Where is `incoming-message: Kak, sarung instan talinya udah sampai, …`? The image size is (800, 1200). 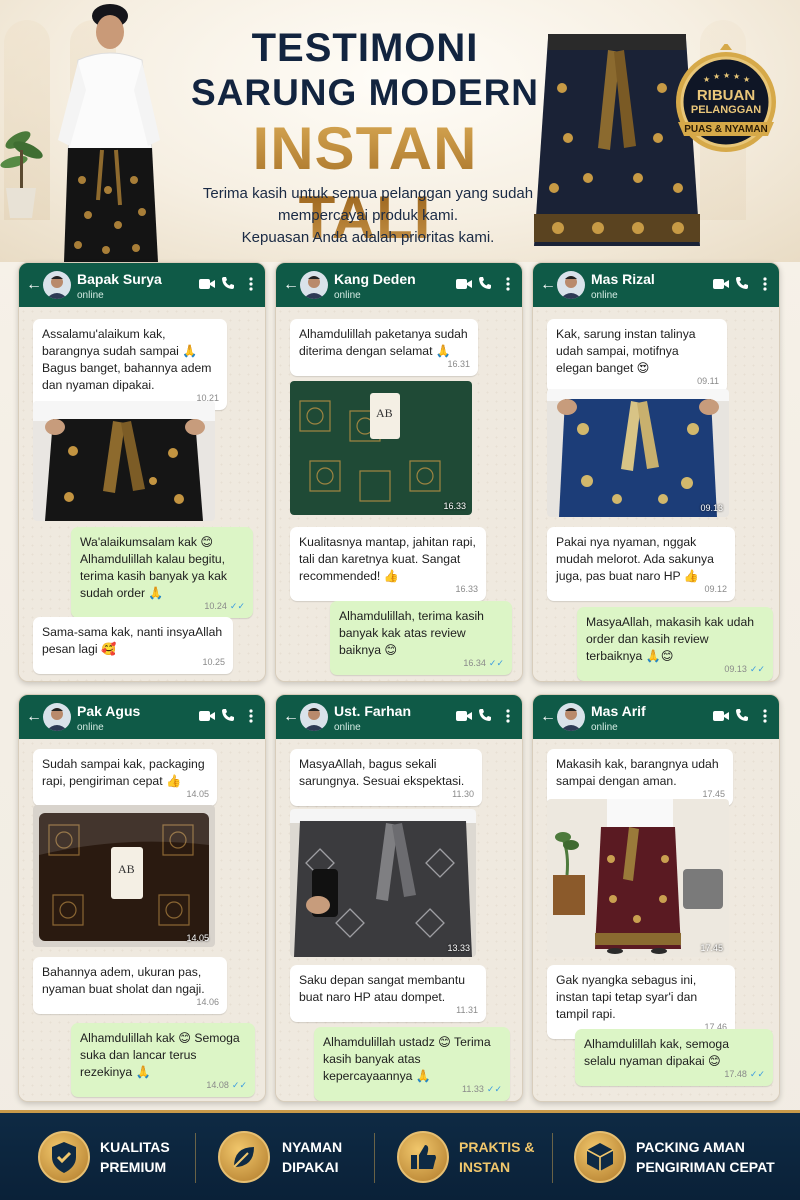
incoming-message: Kak, sarung instan talinya udah sampai, … is located at coordinates (637, 356).